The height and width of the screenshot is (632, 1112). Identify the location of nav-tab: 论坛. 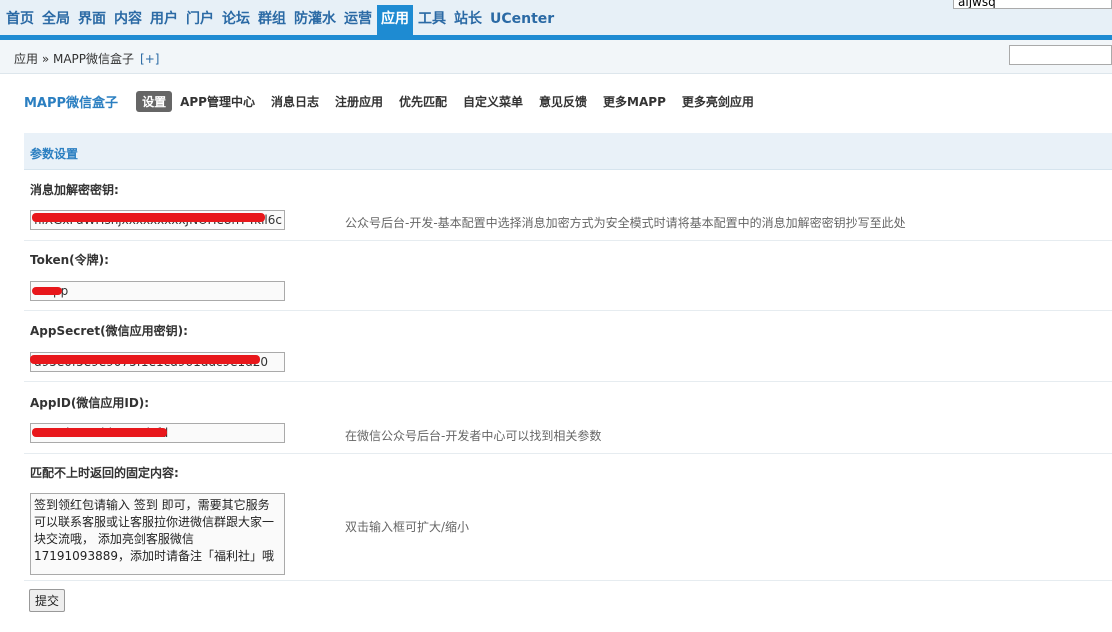
(236, 19).